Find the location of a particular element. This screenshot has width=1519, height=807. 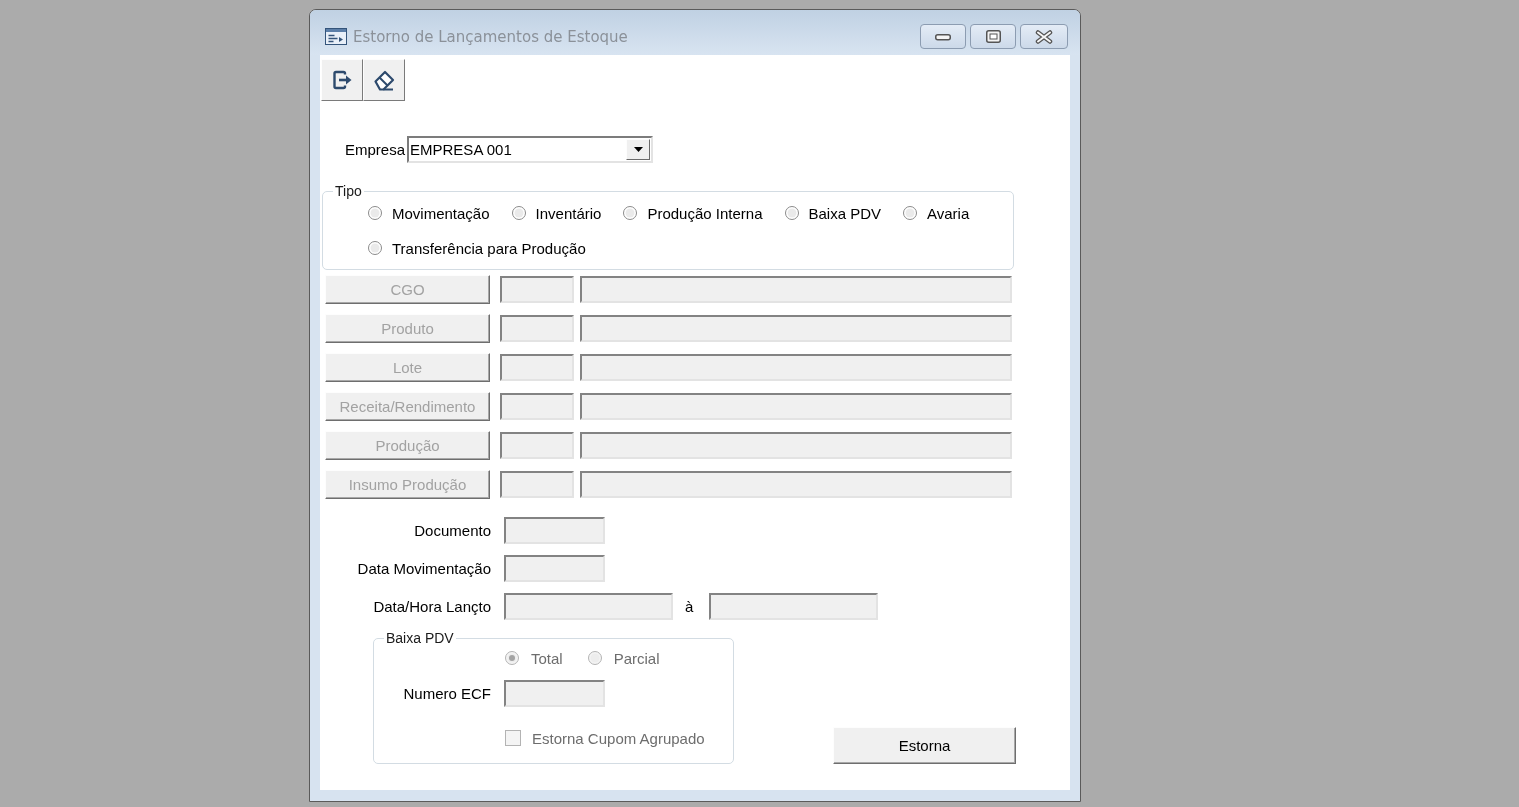

minimize-button is located at coordinates (943, 36).